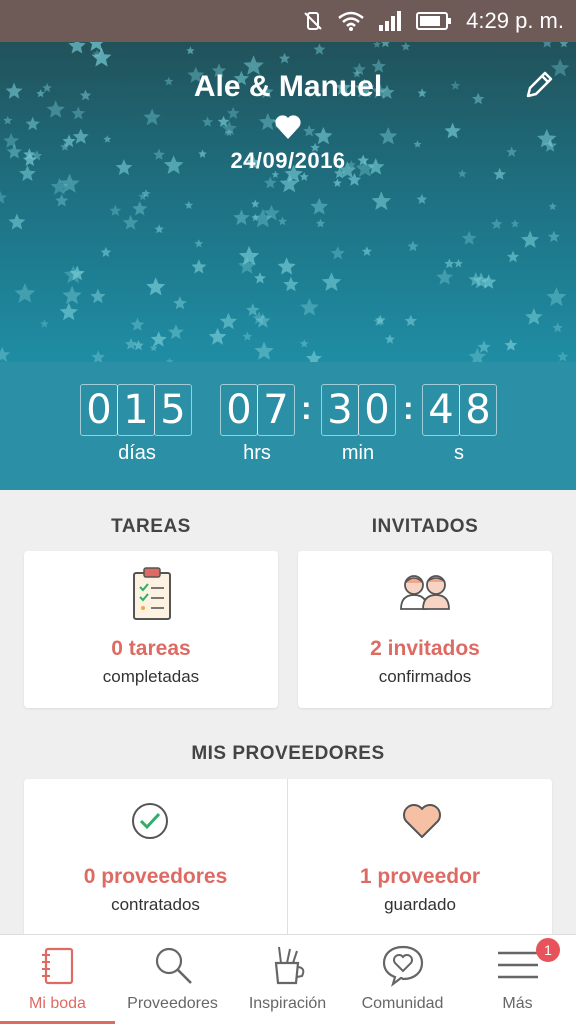 This screenshot has width=576, height=1024. Describe the element at coordinates (420, 856) in the screenshot. I see `vendors-saved: 1 proveedor guardado` at that location.